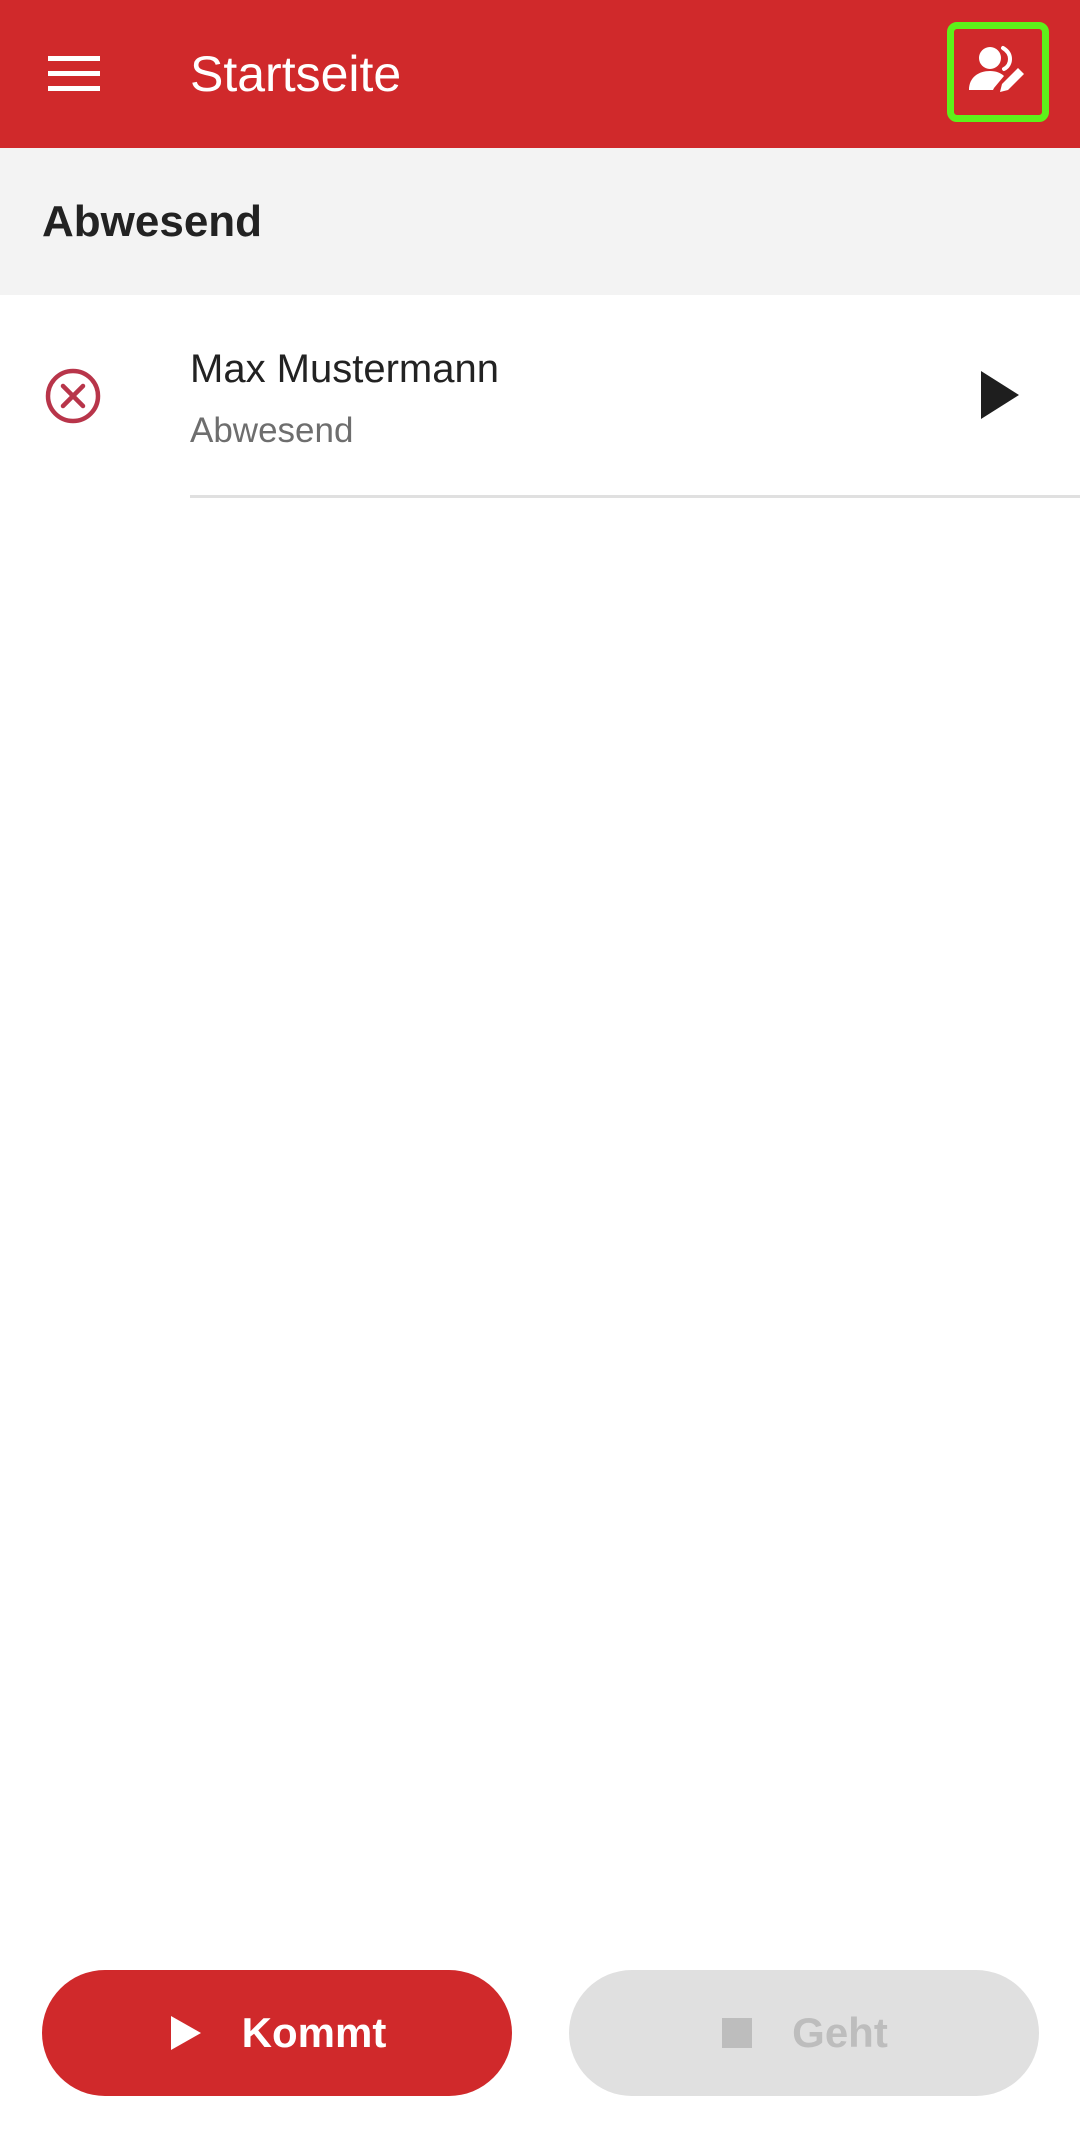 Image resolution: width=1080 pixels, height=2156 pixels. I want to click on play-icon, so click(186, 2033).